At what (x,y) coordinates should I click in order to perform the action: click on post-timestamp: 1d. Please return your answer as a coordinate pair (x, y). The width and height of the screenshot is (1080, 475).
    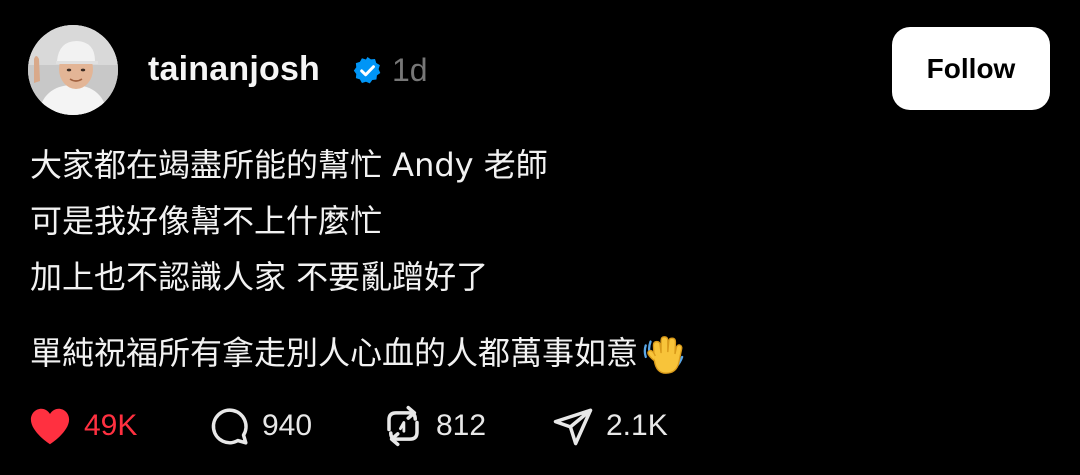
    Looking at the image, I should click on (410, 70).